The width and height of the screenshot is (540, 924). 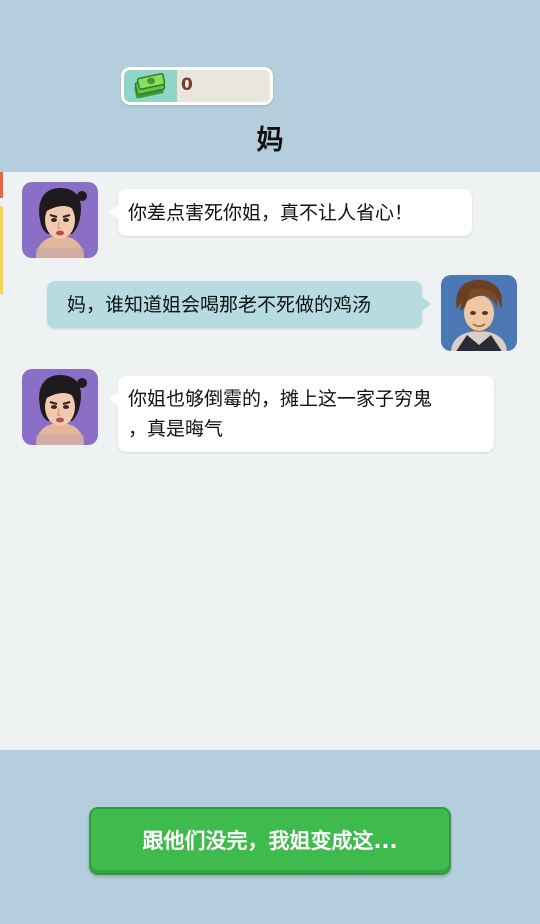 What do you see at coordinates (197, 86) in the screenshot?
I see `money-counter: 0` at bounding box center [197, 86].